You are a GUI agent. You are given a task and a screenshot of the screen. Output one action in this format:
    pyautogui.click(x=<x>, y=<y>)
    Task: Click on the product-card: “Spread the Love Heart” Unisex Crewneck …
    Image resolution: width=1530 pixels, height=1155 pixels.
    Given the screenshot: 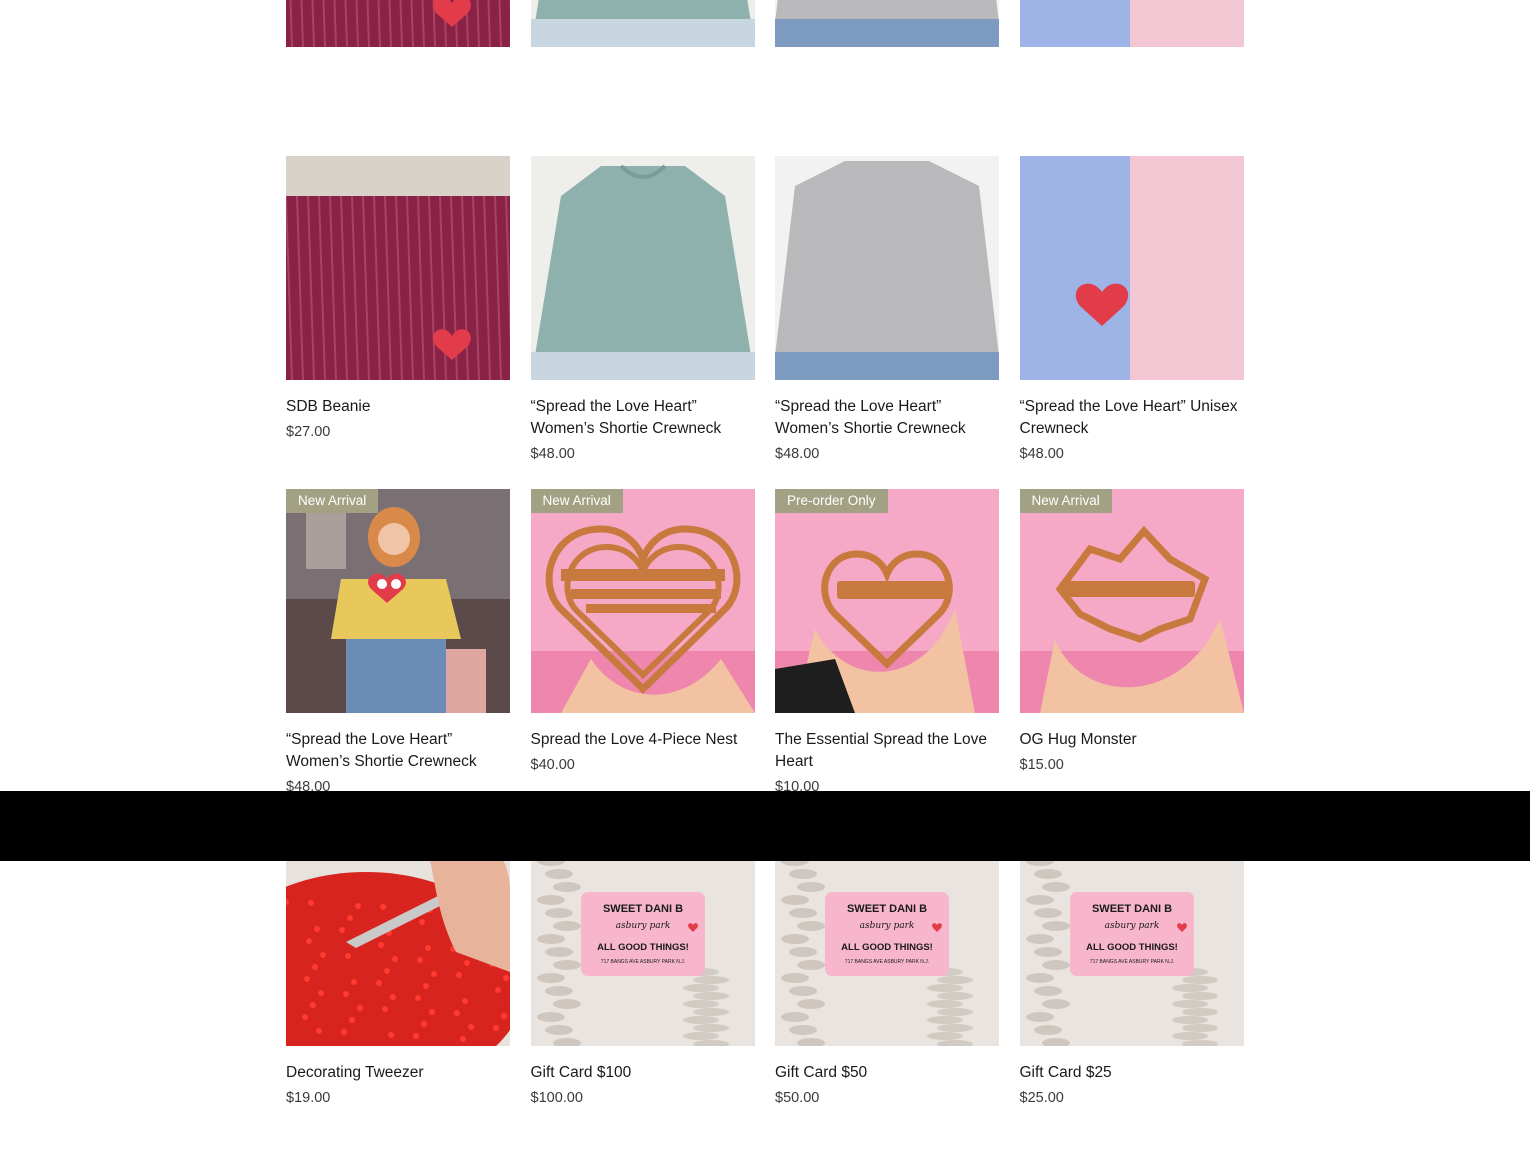 What is the action you would take?
    pyautogui.click(x=1131, y=322)
    